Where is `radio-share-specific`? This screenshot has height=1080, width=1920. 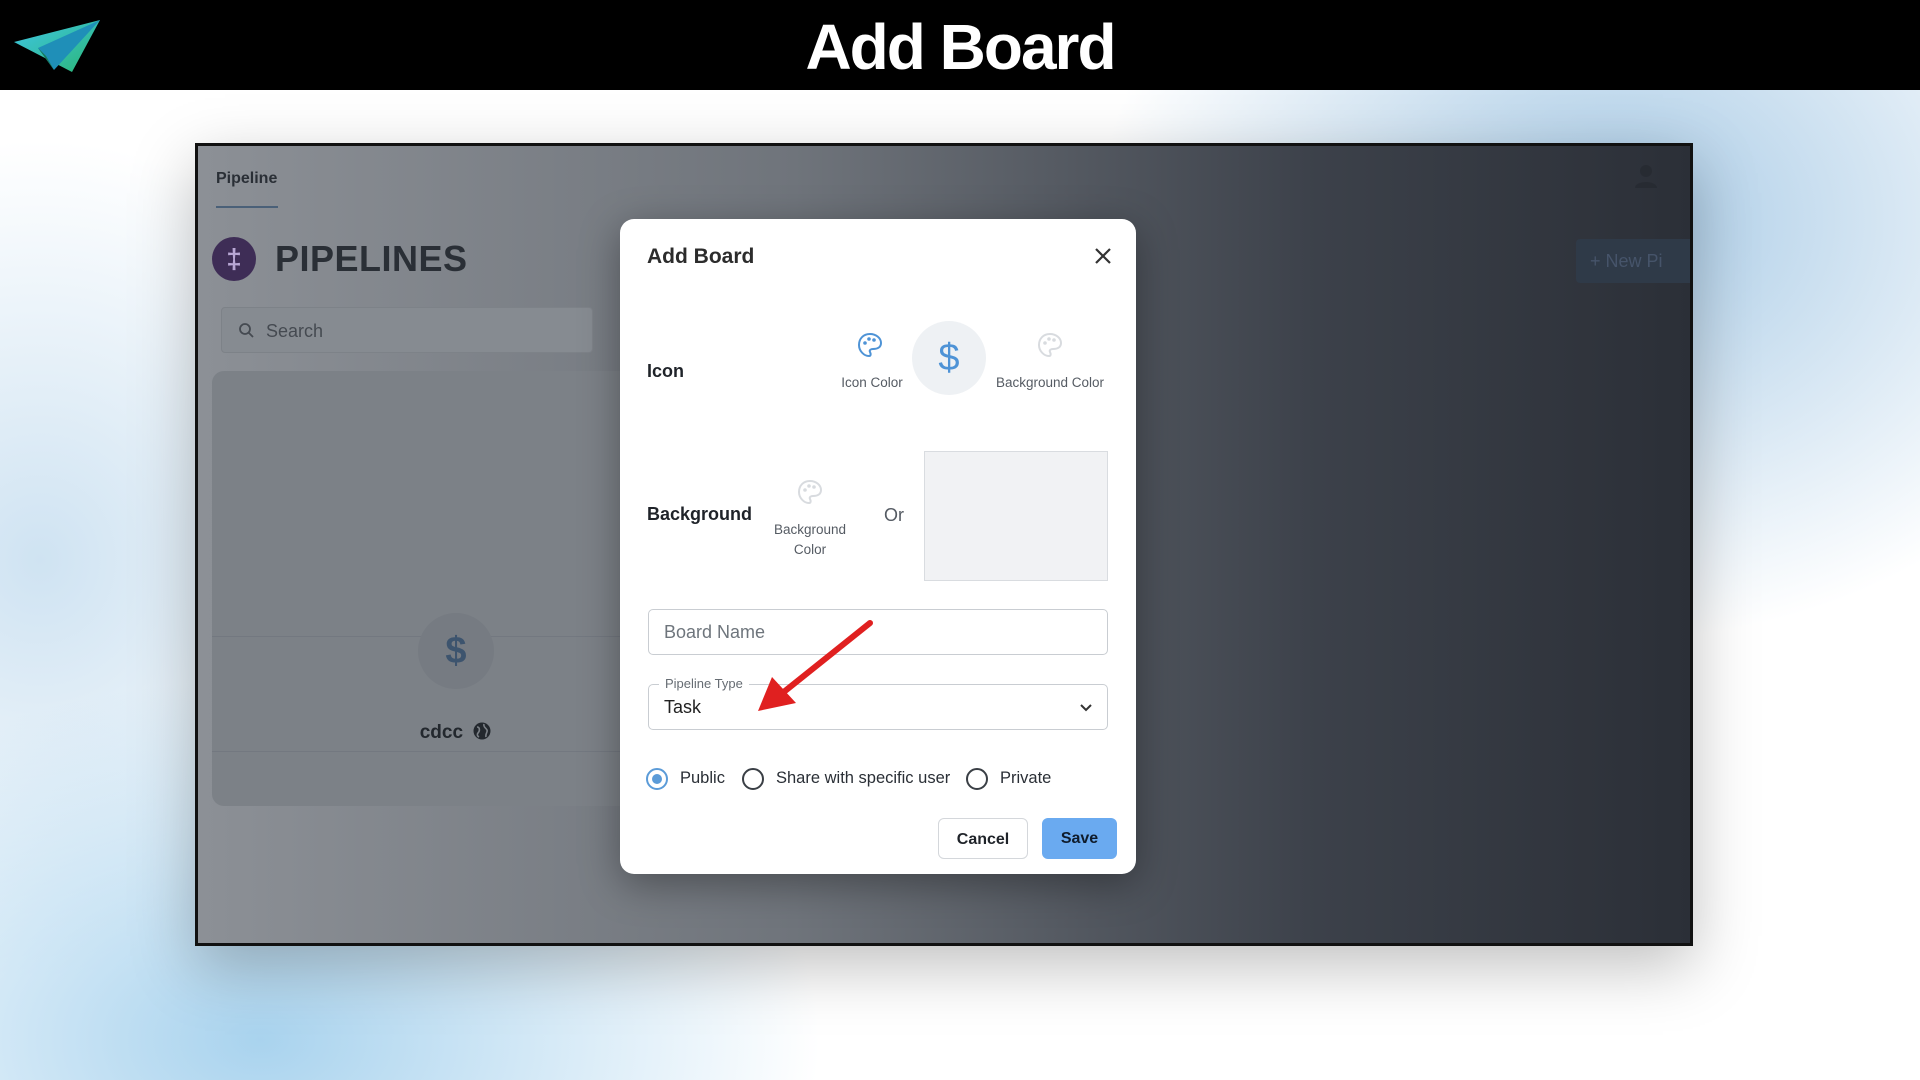 radio-share-specific is located at coordinates (753, 779).